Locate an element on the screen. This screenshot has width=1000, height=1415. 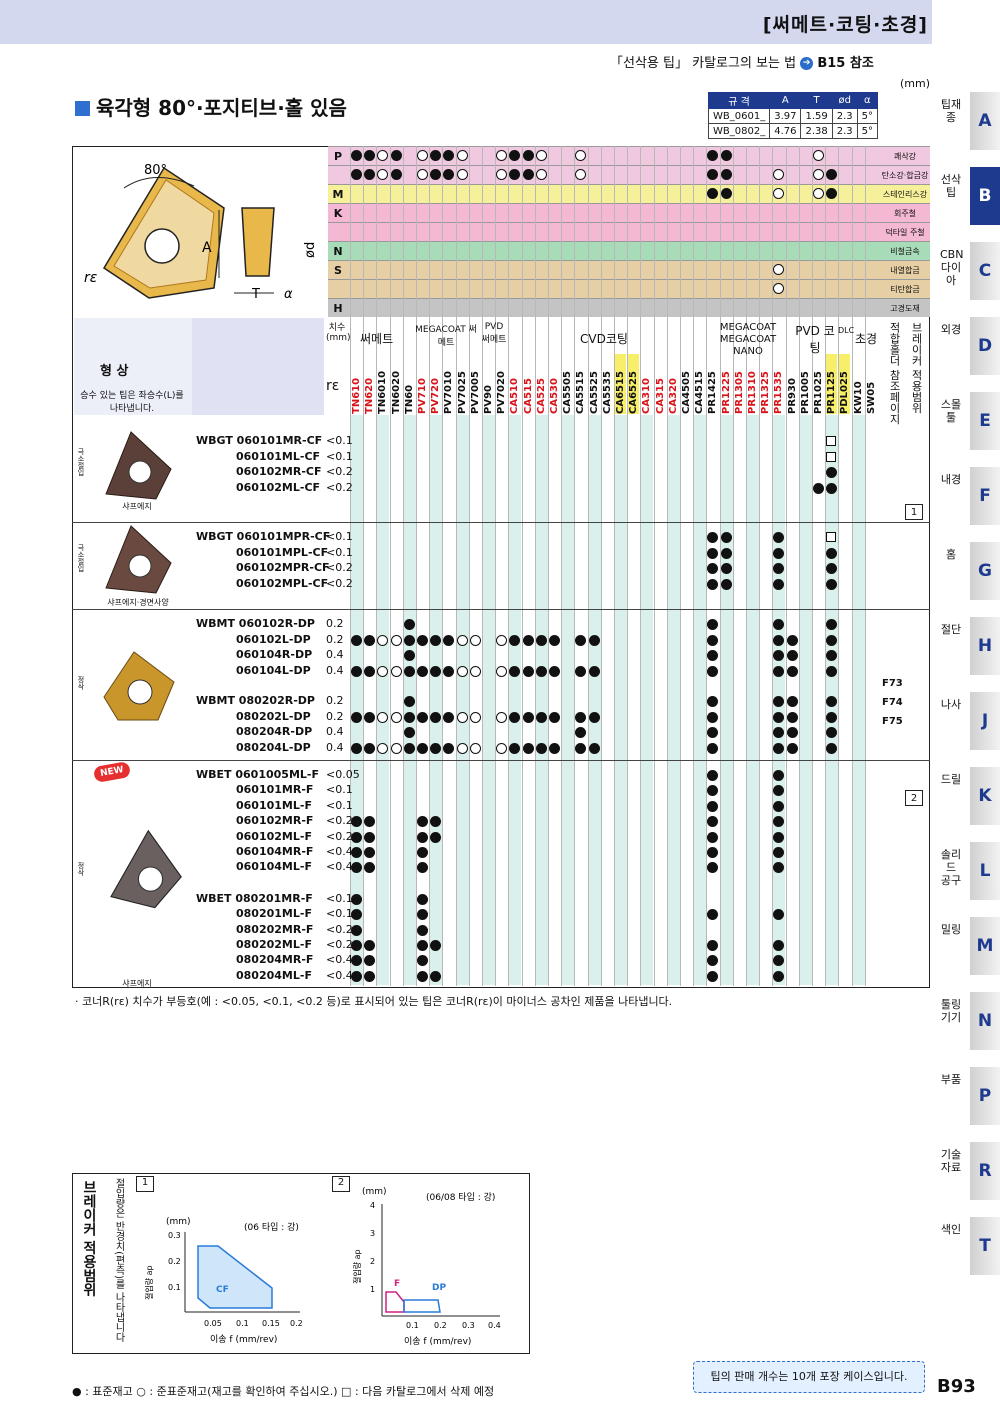
corner-radius-value: 0.2 is located at coordinates (335, 716).